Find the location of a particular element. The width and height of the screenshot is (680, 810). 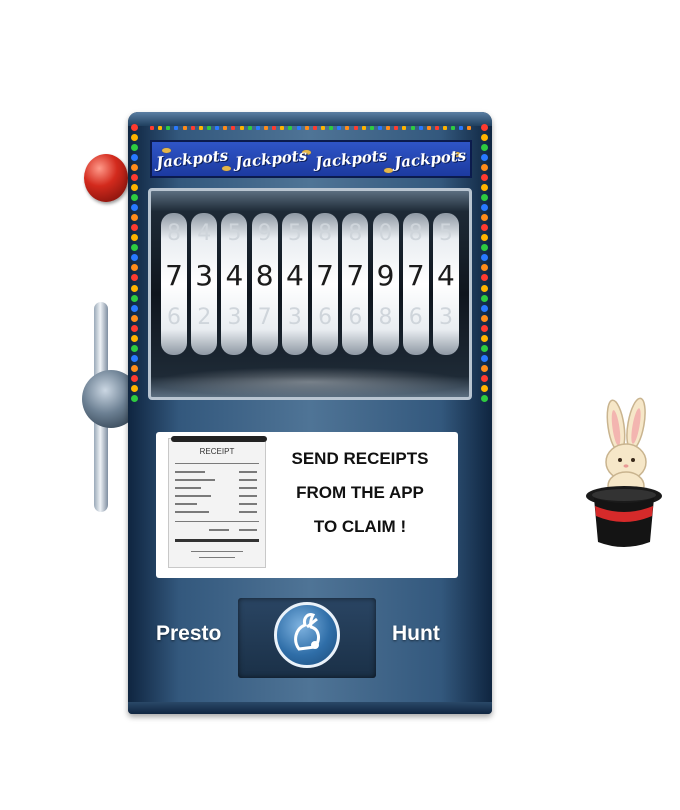

reel-4: 9 8 7 is located at coordinates (264, 284).